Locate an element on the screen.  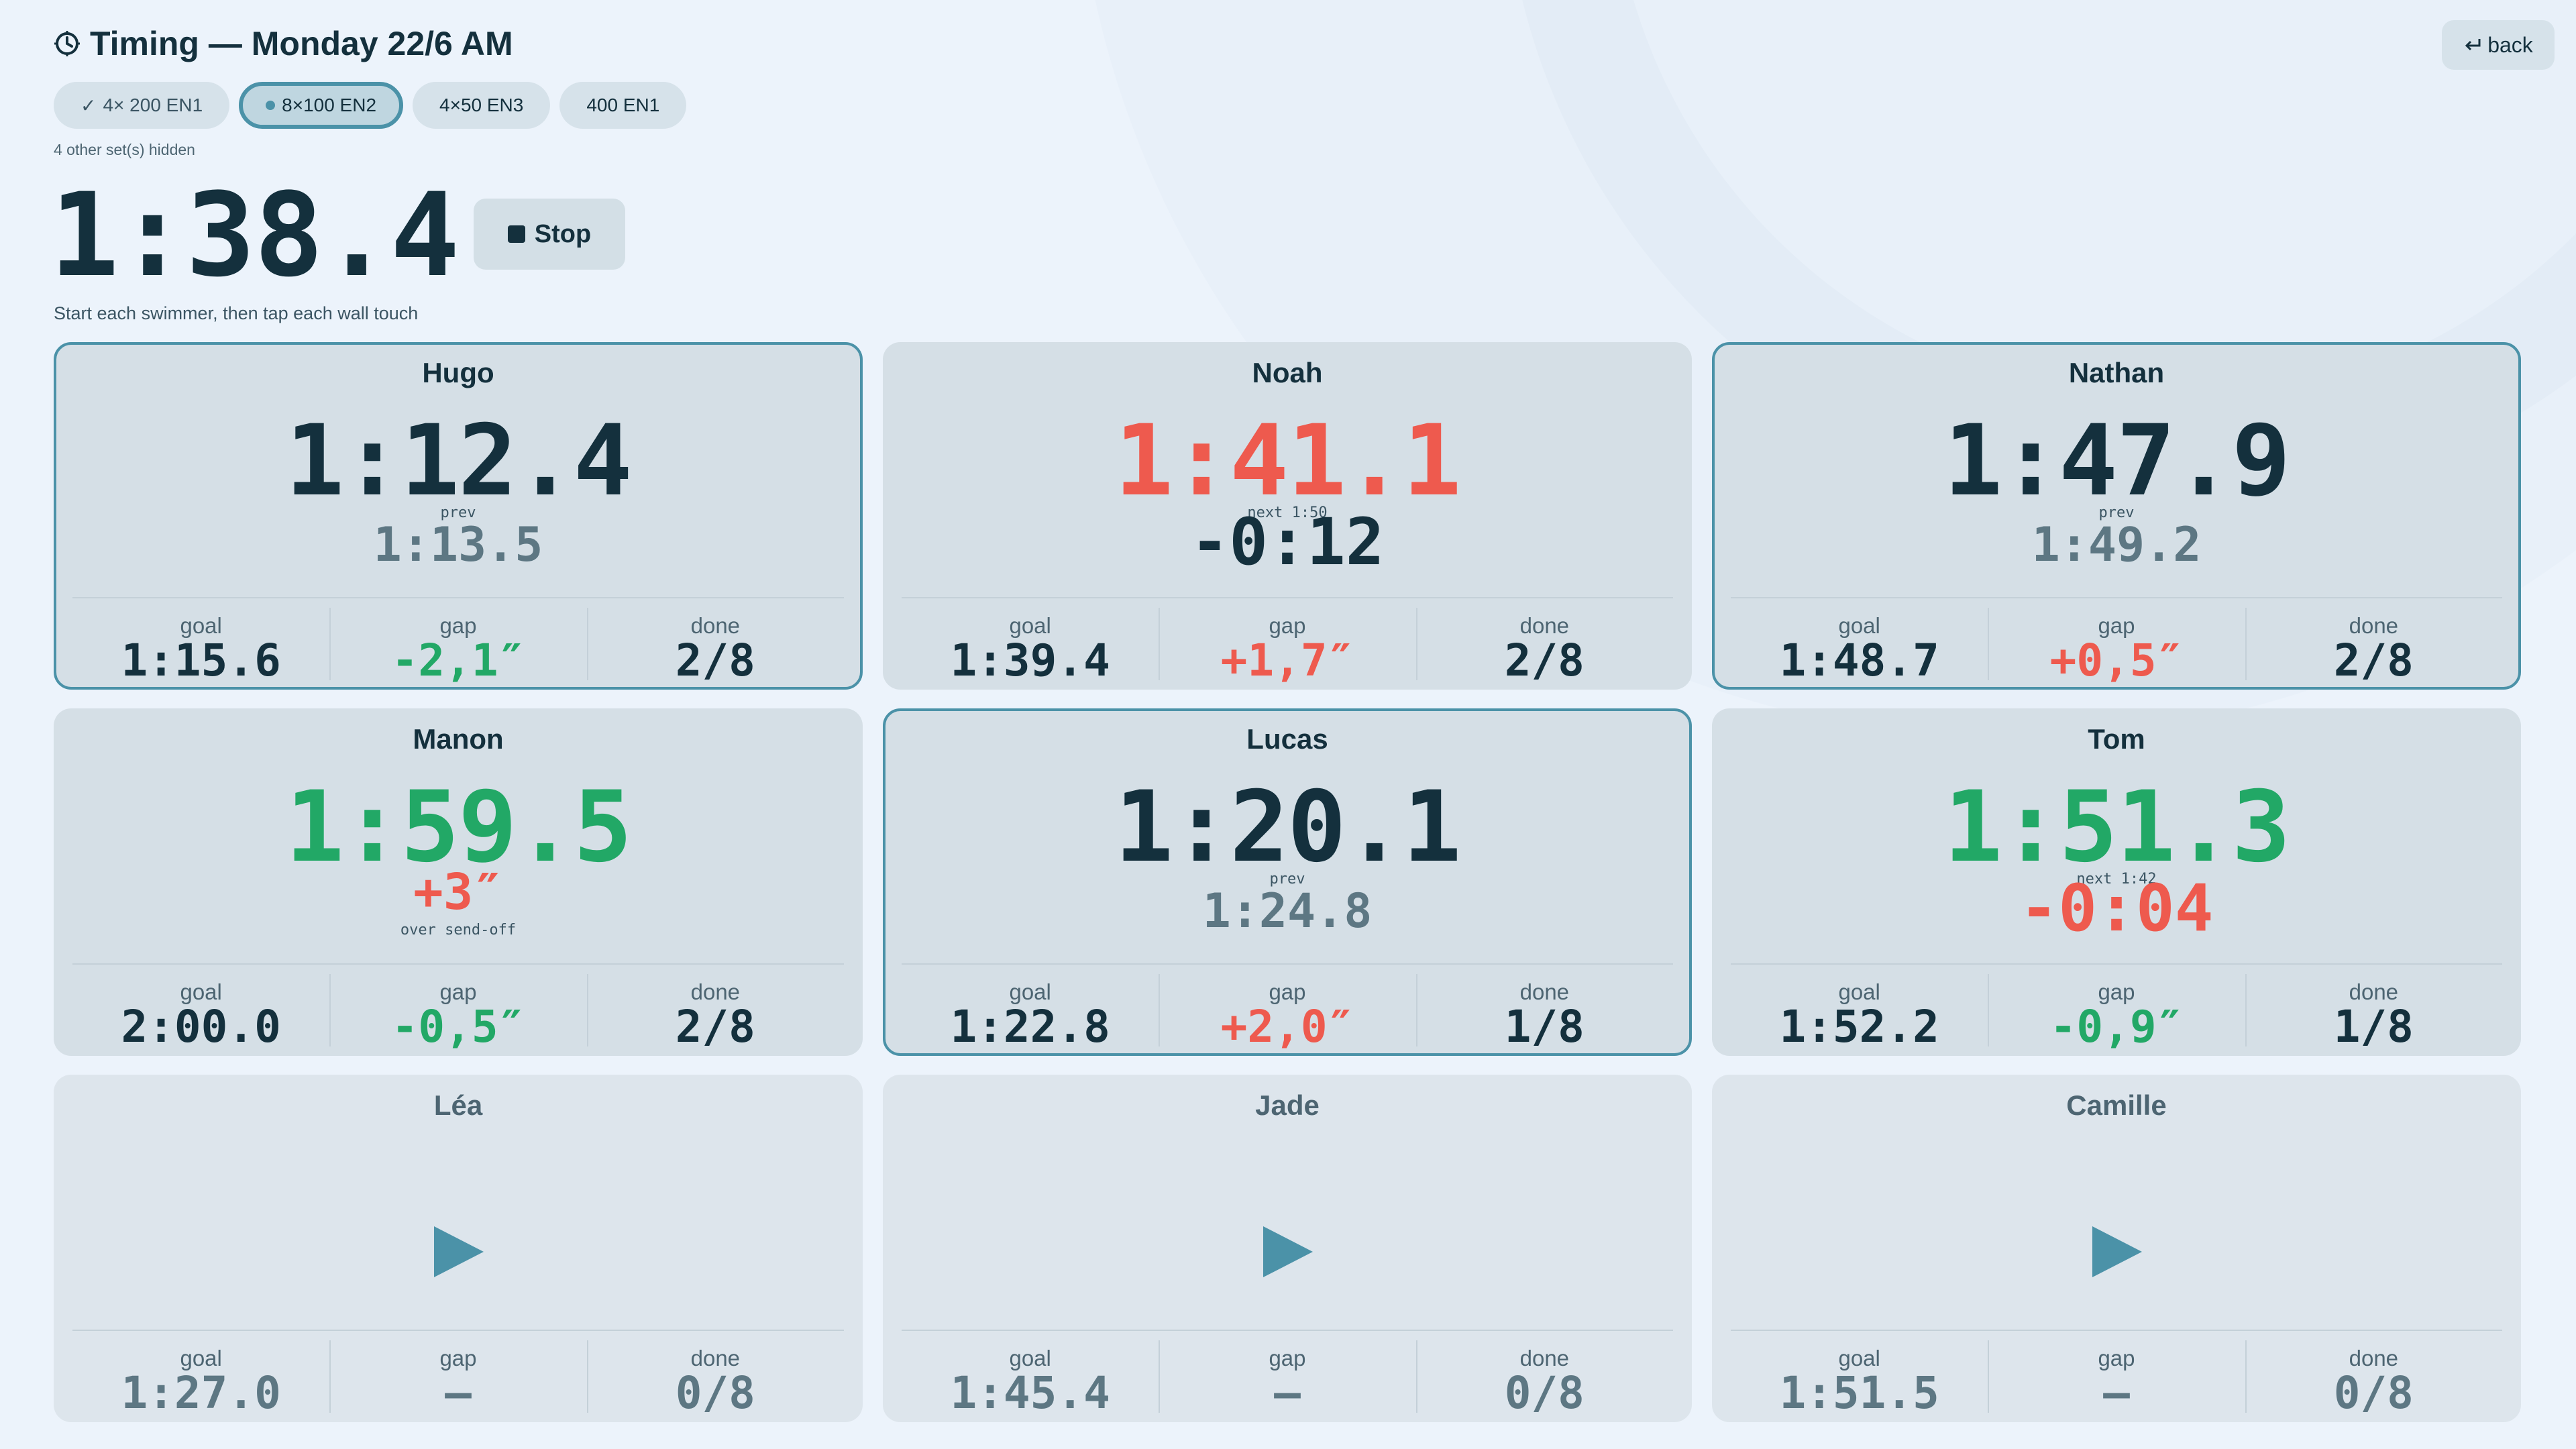
swimmer-card-jade: Jade goal 1:45.4 gap — done 0/8 is located at coordinates (1287, 1248).